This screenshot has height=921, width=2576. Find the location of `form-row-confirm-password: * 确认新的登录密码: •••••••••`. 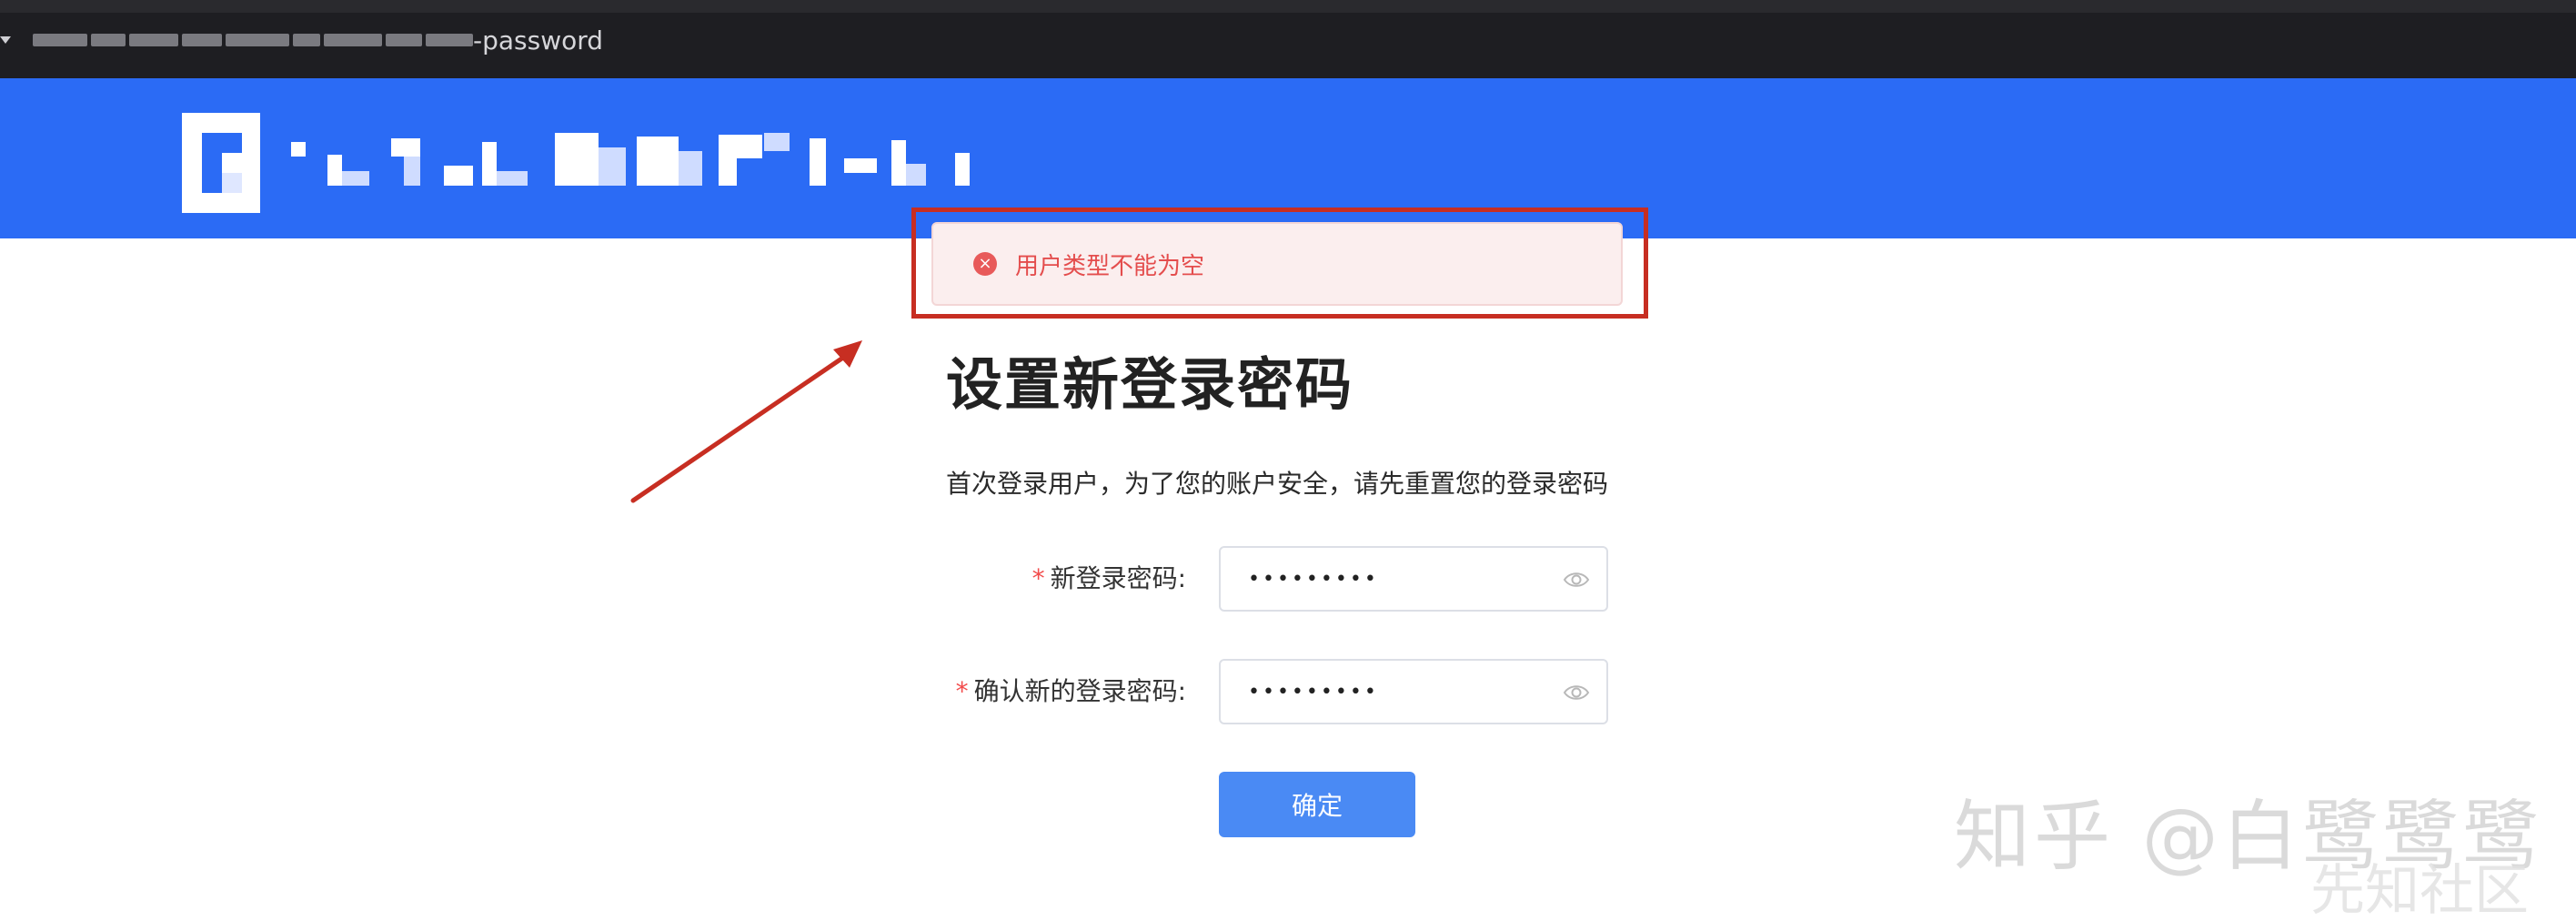

form-row-confirm-password: * 确认新的登录密码: ••••••••• is located at coordinates (1288, 691).